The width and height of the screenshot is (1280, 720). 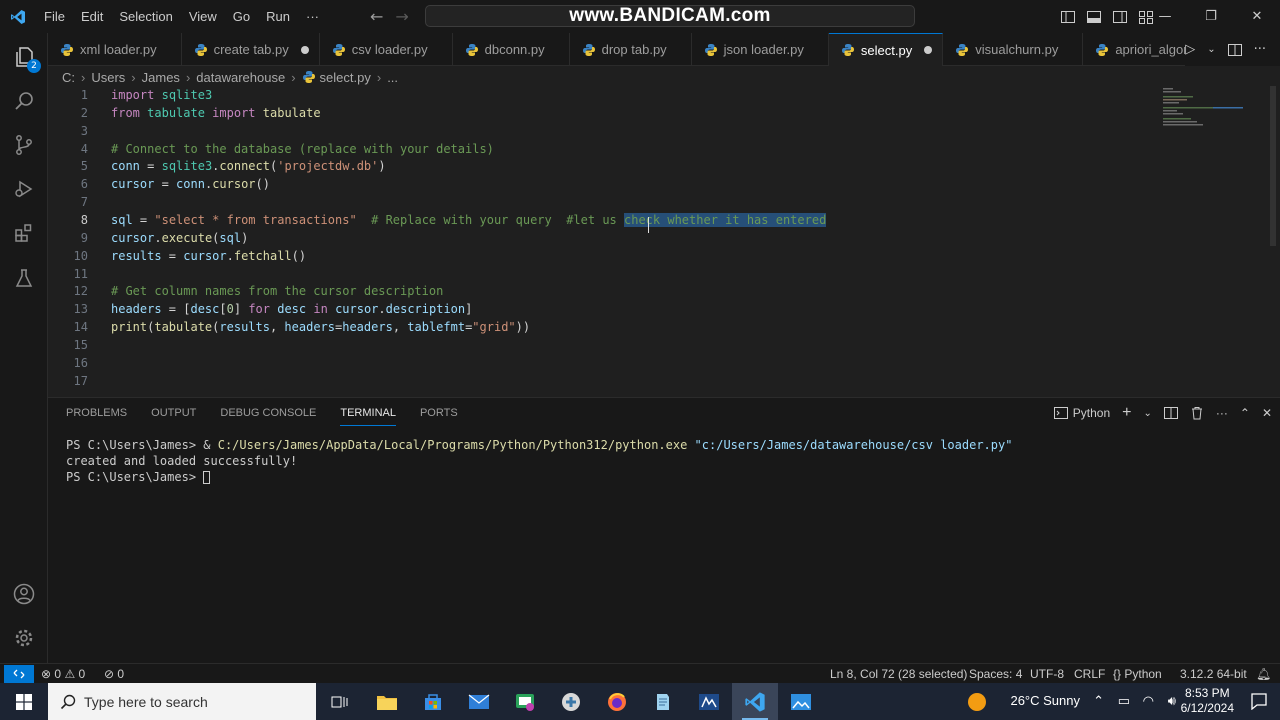 What do you see at coordinates (1013, 49) in the screenshot?
I see `tab-7: visualchurn.py` at bounding box center [1013, 49].